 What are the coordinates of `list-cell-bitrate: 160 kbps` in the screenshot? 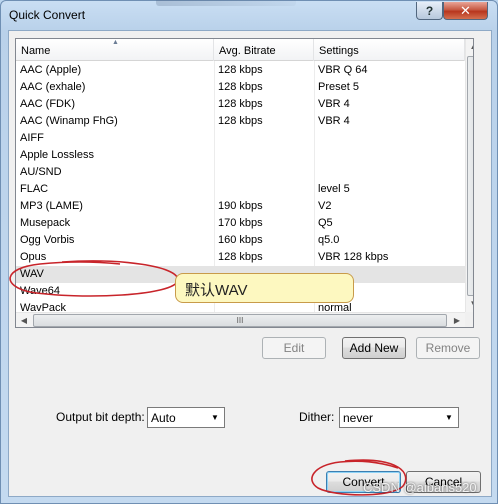 It's located at (240, 240).